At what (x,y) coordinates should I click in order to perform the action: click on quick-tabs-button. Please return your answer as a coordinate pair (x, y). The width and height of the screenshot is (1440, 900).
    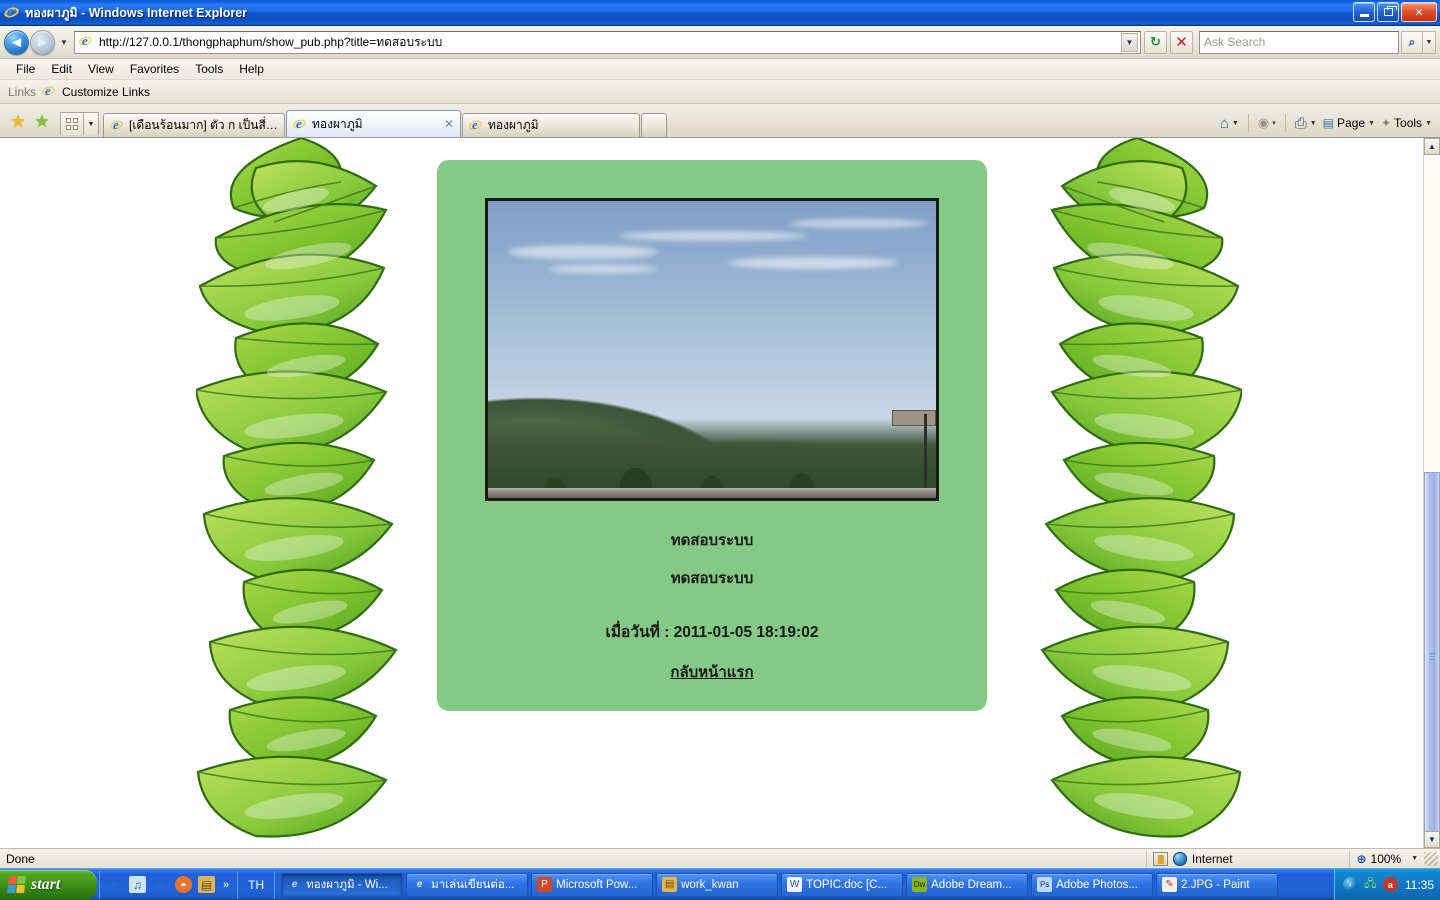
    Looking at the image, I should click on (72, 123).